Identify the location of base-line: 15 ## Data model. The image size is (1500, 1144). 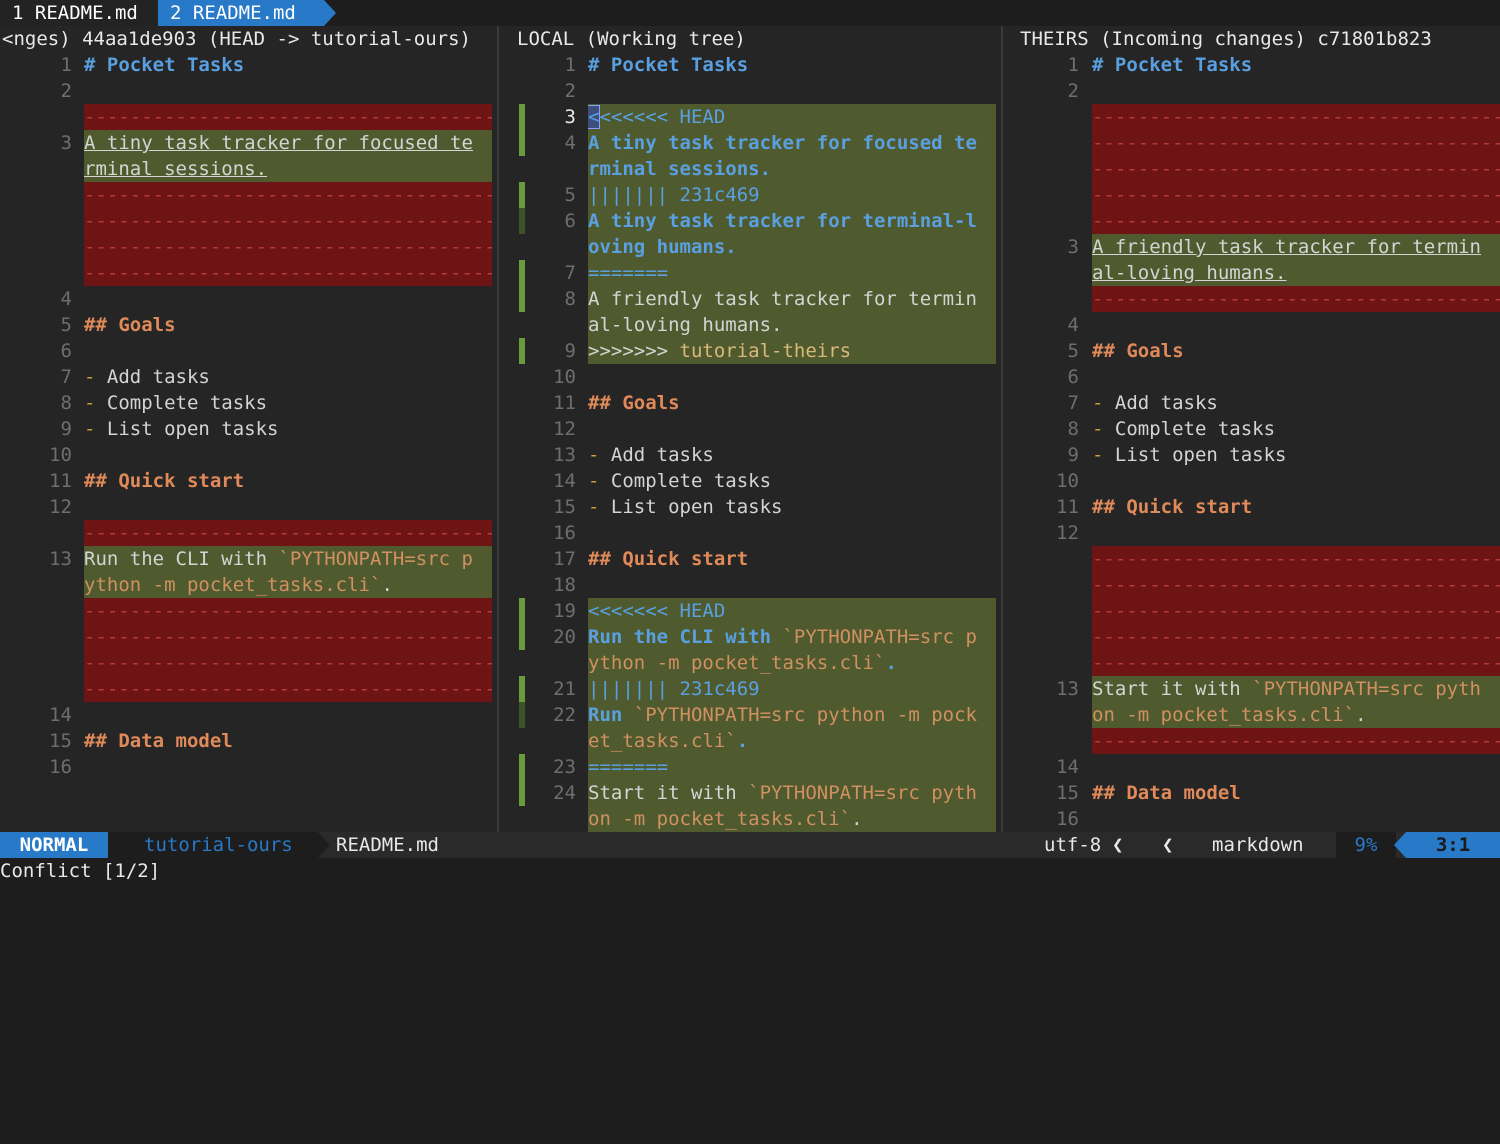
(248, 741).